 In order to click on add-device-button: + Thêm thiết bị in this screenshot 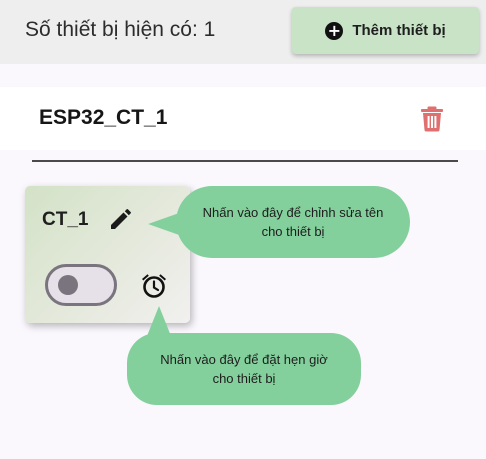, I will do `click(385, 30)`.